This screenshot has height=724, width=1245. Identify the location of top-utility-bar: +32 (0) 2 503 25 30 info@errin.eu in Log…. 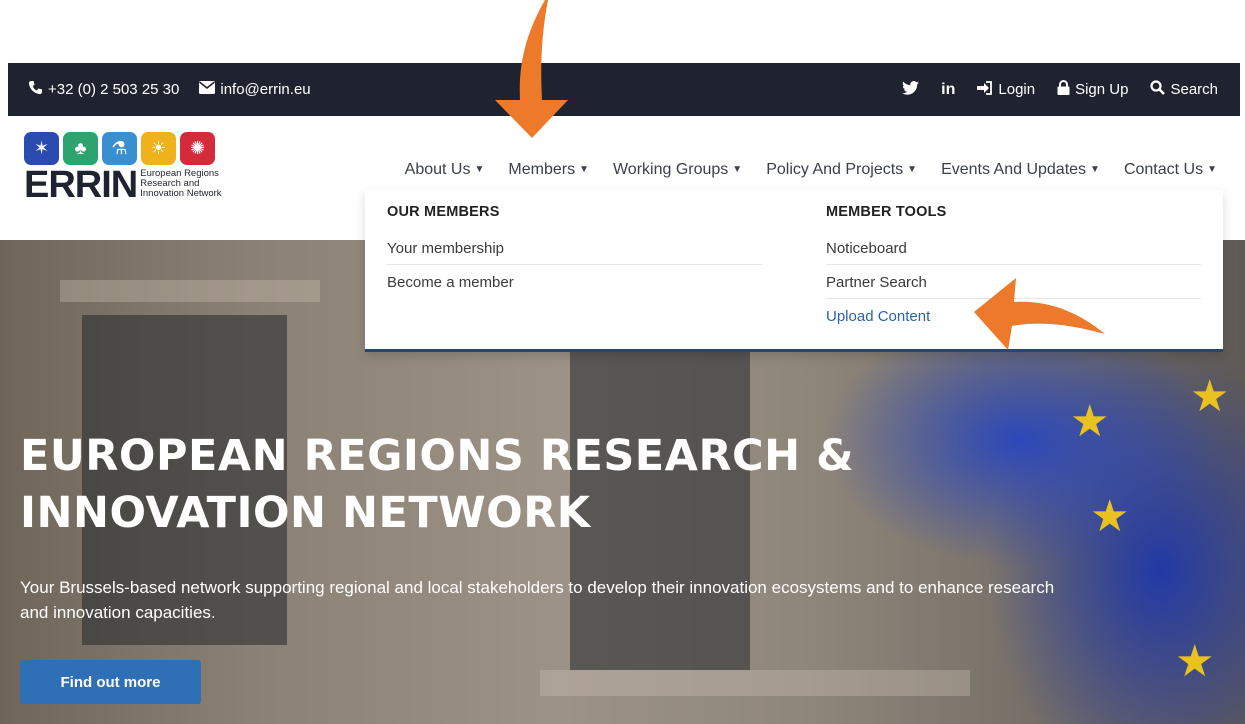
(624, 89).